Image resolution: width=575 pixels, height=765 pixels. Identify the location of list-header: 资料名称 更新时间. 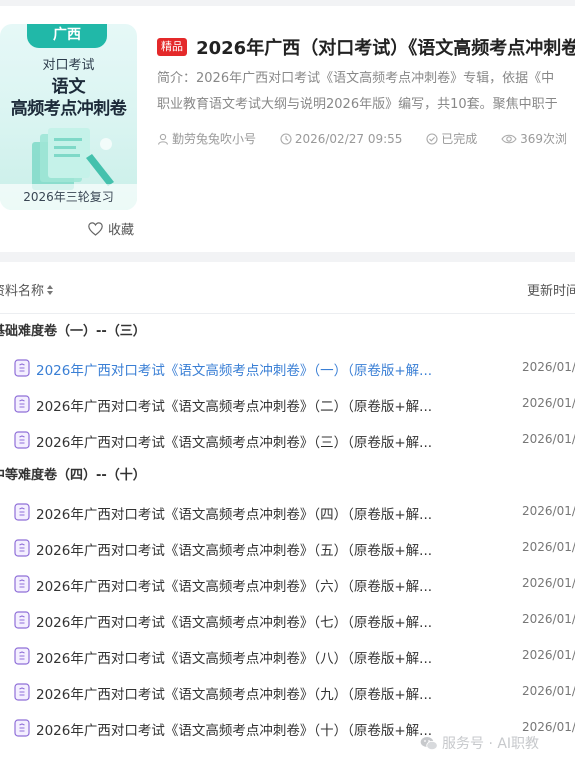
(287, 288).